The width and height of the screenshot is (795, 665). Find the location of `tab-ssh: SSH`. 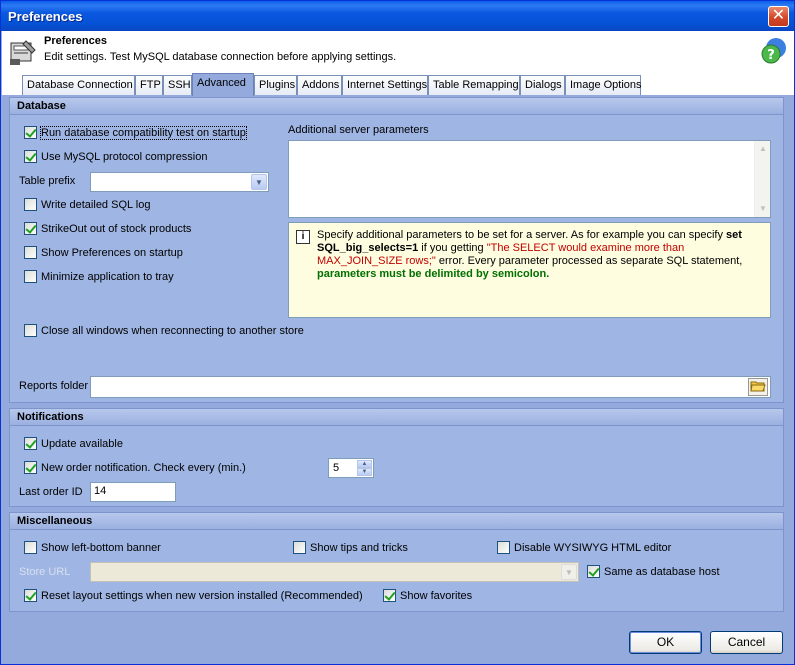

tab-ssh: SSH is located at coordinates (177, 85).